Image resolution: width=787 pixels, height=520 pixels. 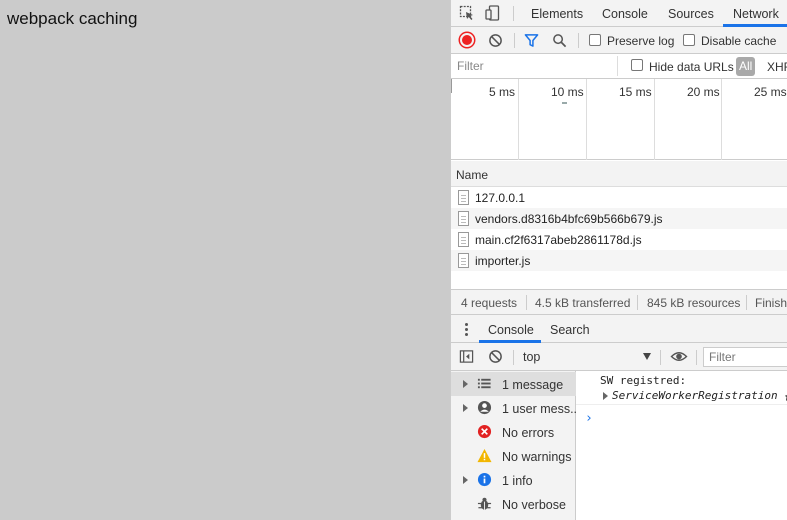 What do you see at coordinates (619, 66) in the screenshot?
I see `network-filter-bar: Hide data URLs All XHR` at bounding box center [619, 66].